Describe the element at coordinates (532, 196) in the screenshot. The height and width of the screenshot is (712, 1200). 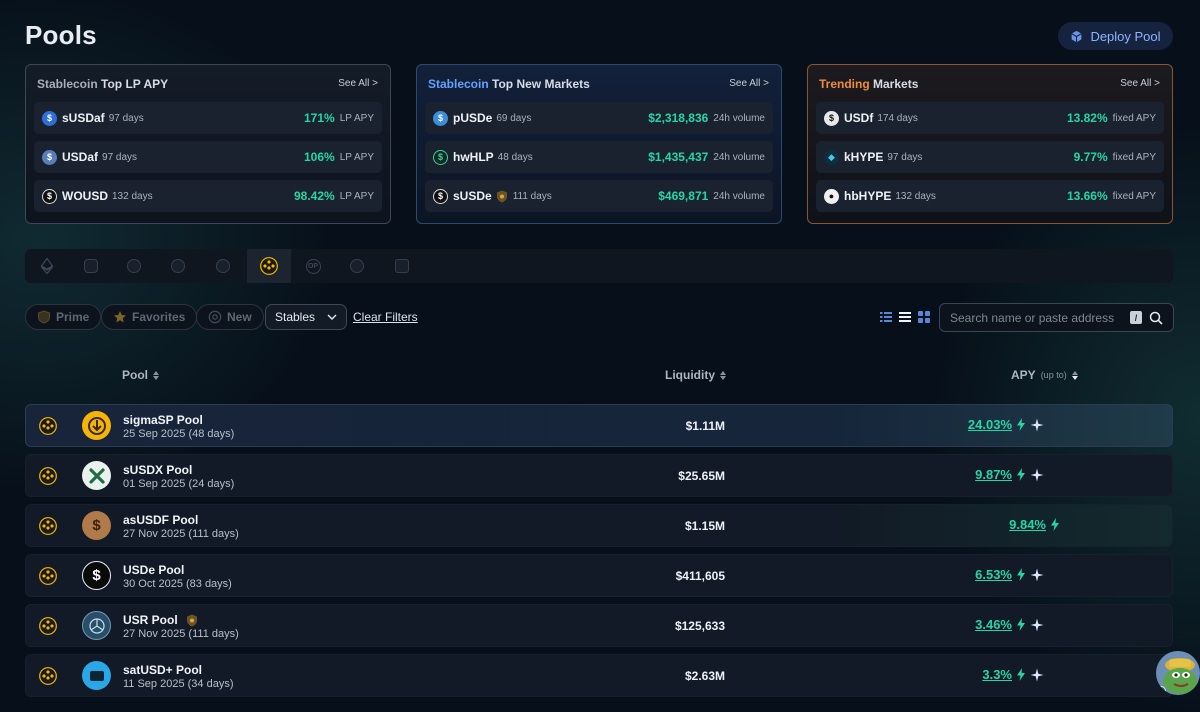
I see `market-days: 111 days` at that location.